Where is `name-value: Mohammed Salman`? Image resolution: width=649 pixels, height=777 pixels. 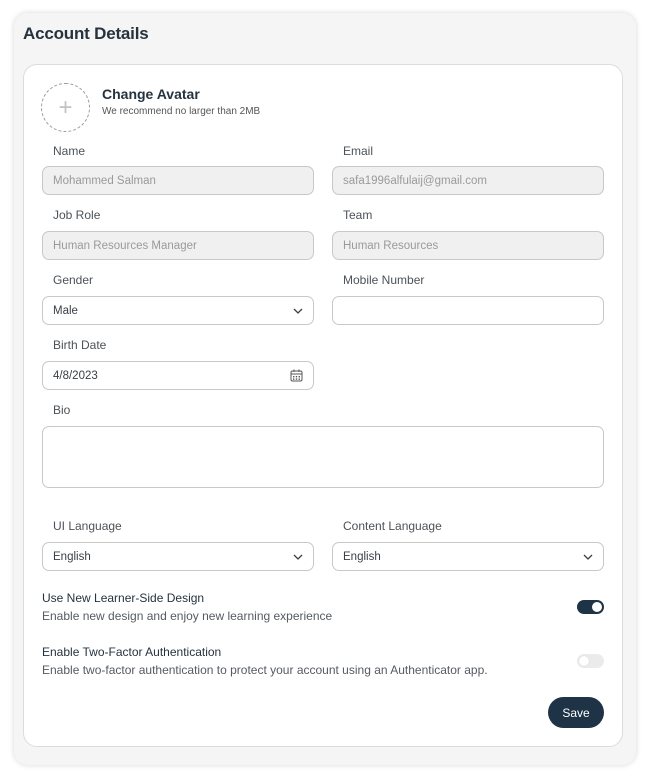
name-value: Mohammed Salman is located at coordinates (104, 180).